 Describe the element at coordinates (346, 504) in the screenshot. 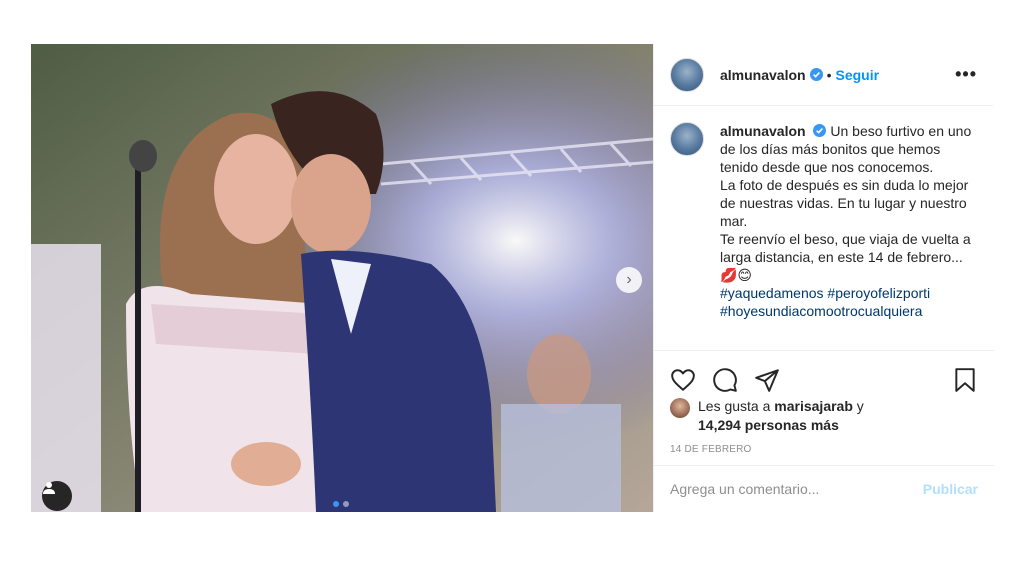

I see `carousel-dot` at that location.